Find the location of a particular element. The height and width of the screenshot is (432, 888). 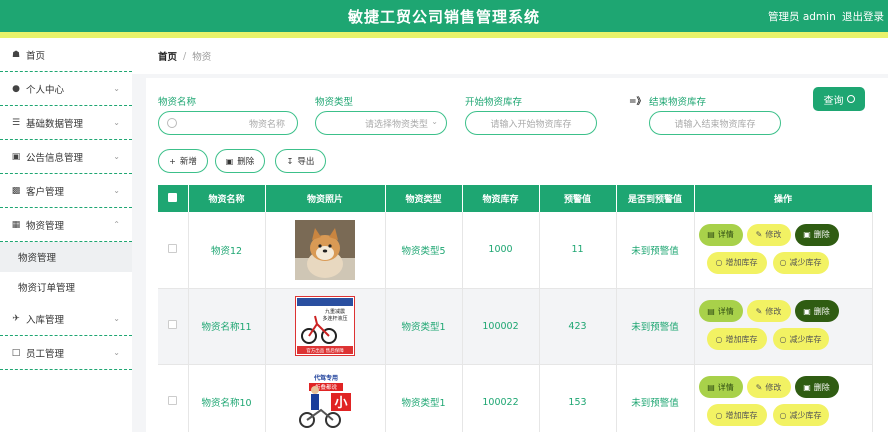

add-button: + 新增 is located at coordinates (183, 161).